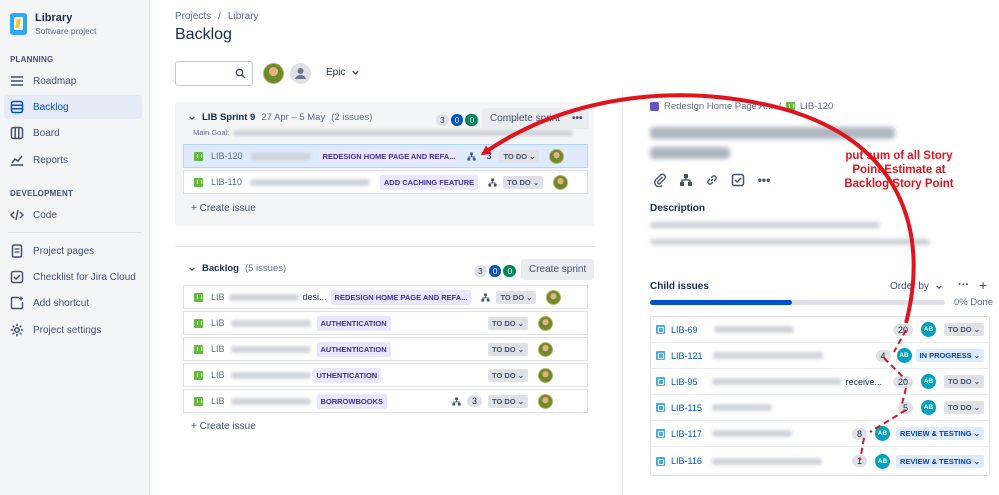  I want to click on sidebar-item-backlog: Backlog, so click(73, 107).